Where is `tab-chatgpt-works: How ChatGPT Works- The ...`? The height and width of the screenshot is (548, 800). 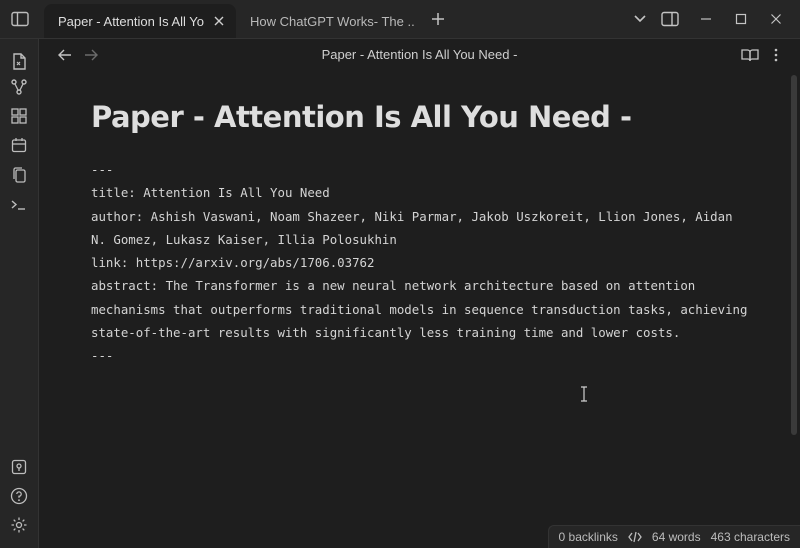
tab-chatgpt-works: How ChatGPT Works- The ... is located at coordinates (330, 21).